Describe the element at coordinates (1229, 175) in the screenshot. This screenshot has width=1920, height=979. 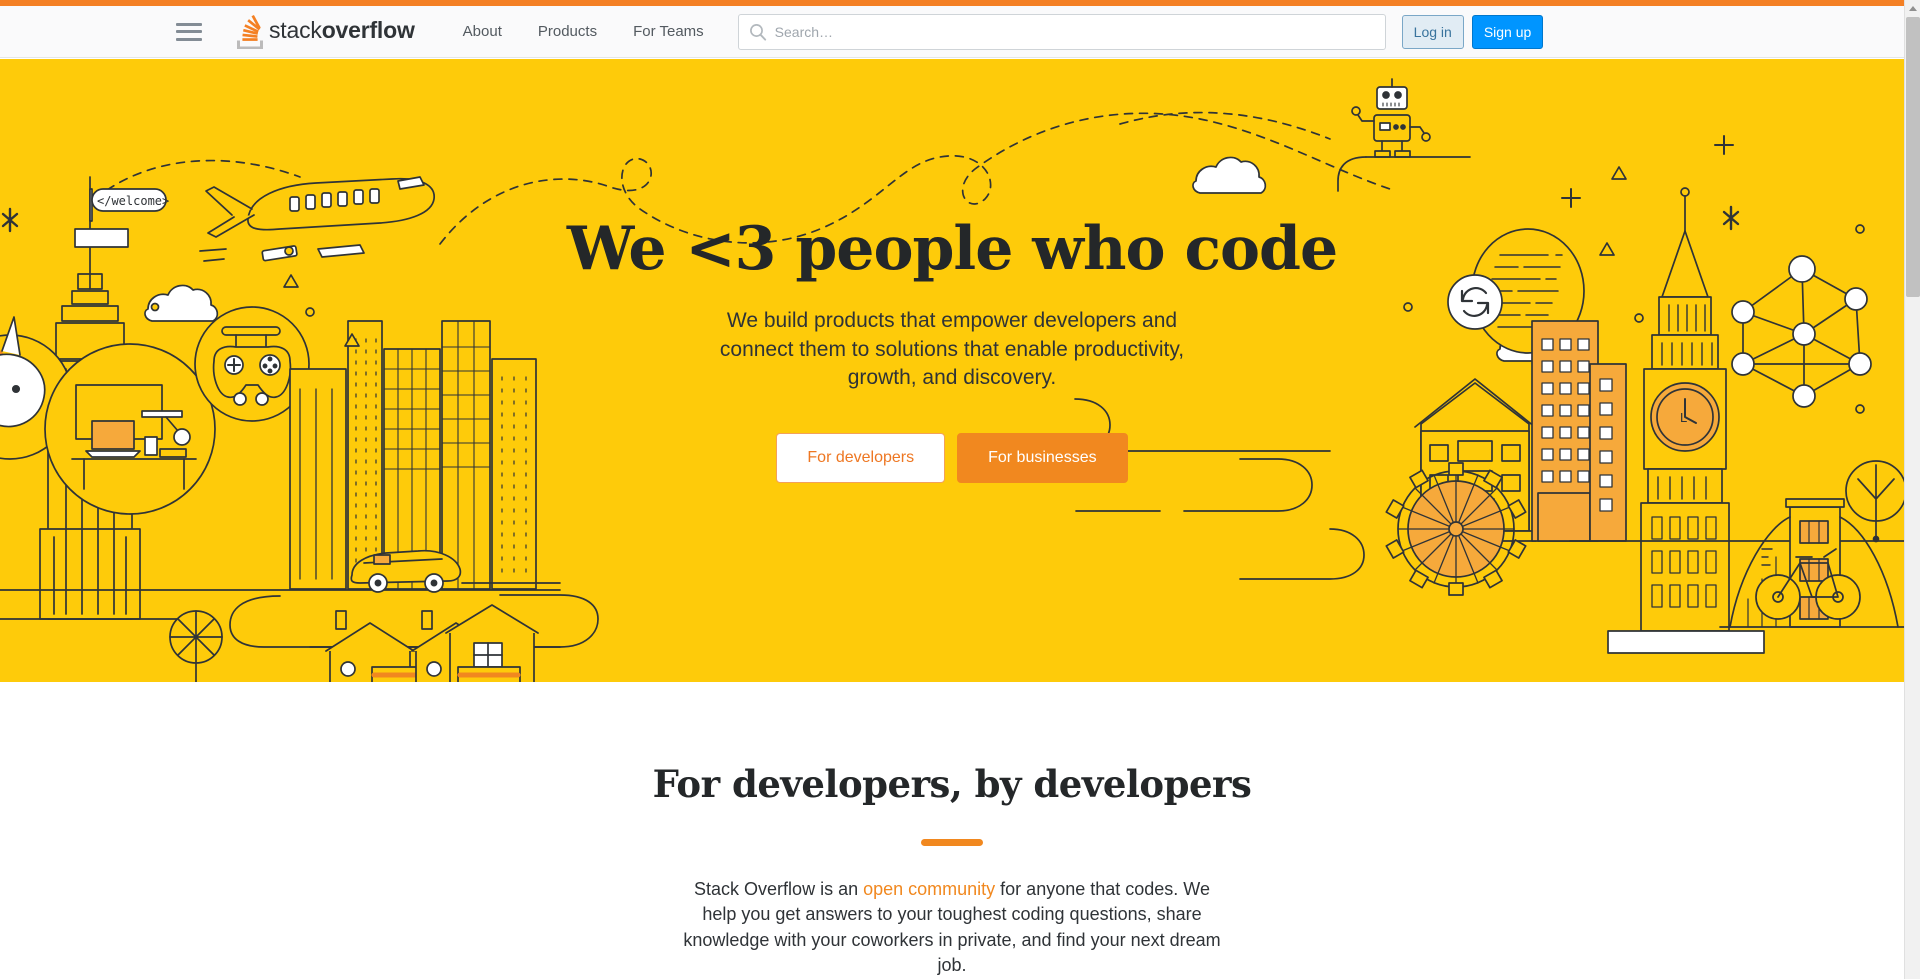
I see `cloud-icon` at that location.